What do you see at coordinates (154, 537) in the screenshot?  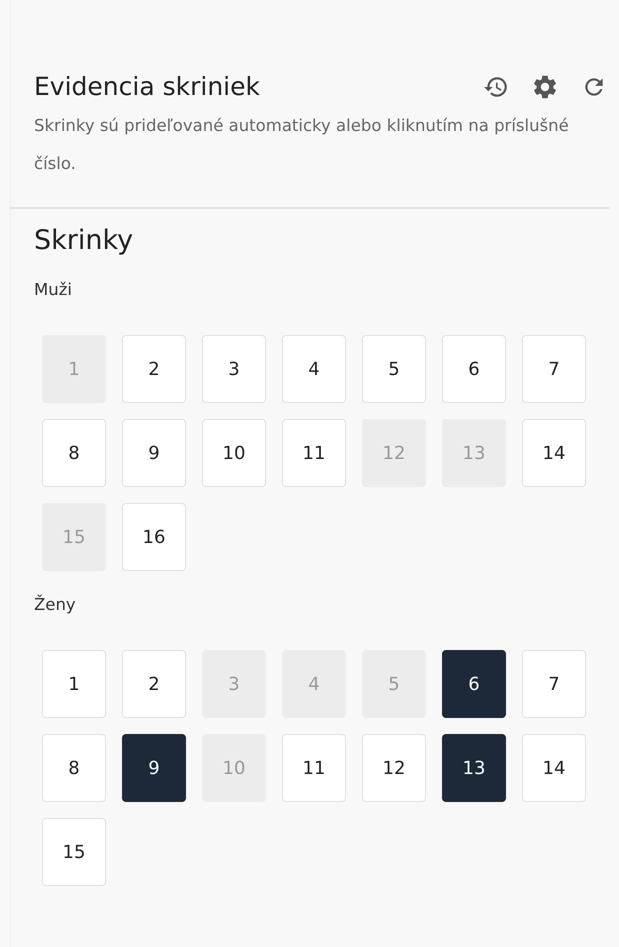 I see `locker-button: 16` at bounding box center [154, 537].